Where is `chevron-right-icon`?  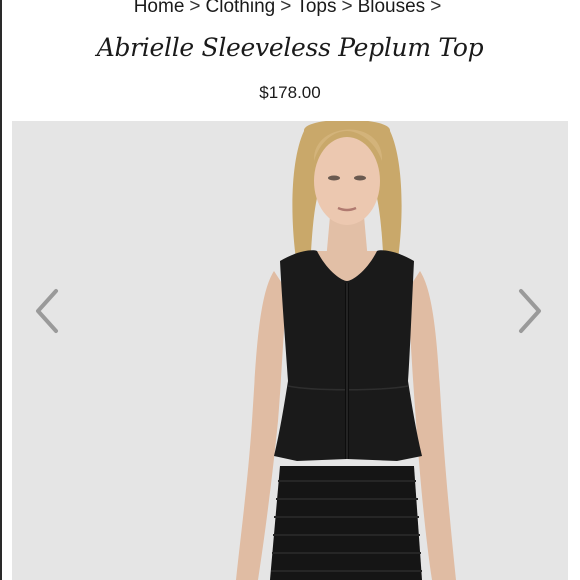
chevron-right-icon is located at coordinates (530, 311).